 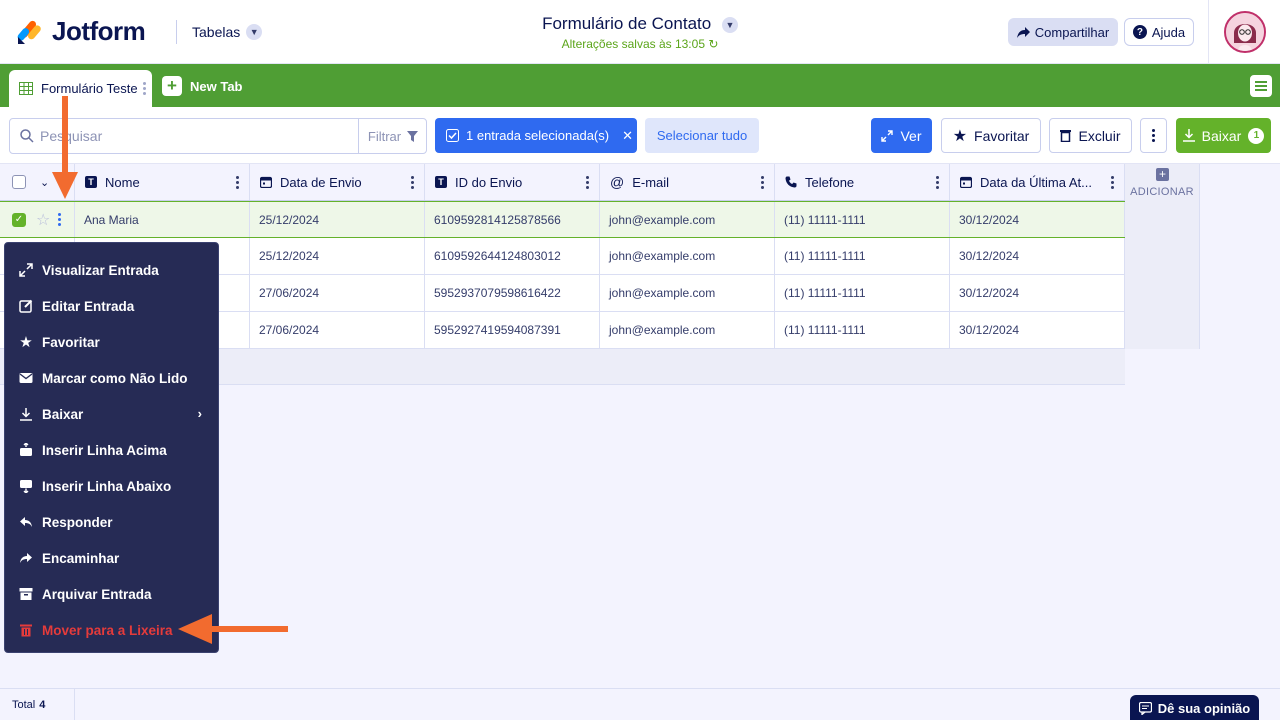 I want to click on chevron-down-icon: ⌄, so click(x=44, y=182).